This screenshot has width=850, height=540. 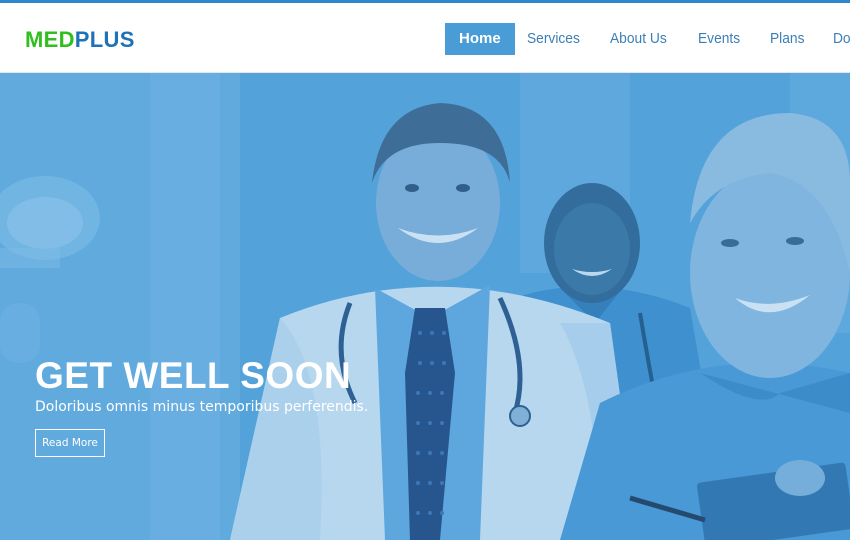 What do you see at coordinates (835, 39) in the screenshot?
I see `nav-item-doctors: Doctors` at bounding box center [835, 39].